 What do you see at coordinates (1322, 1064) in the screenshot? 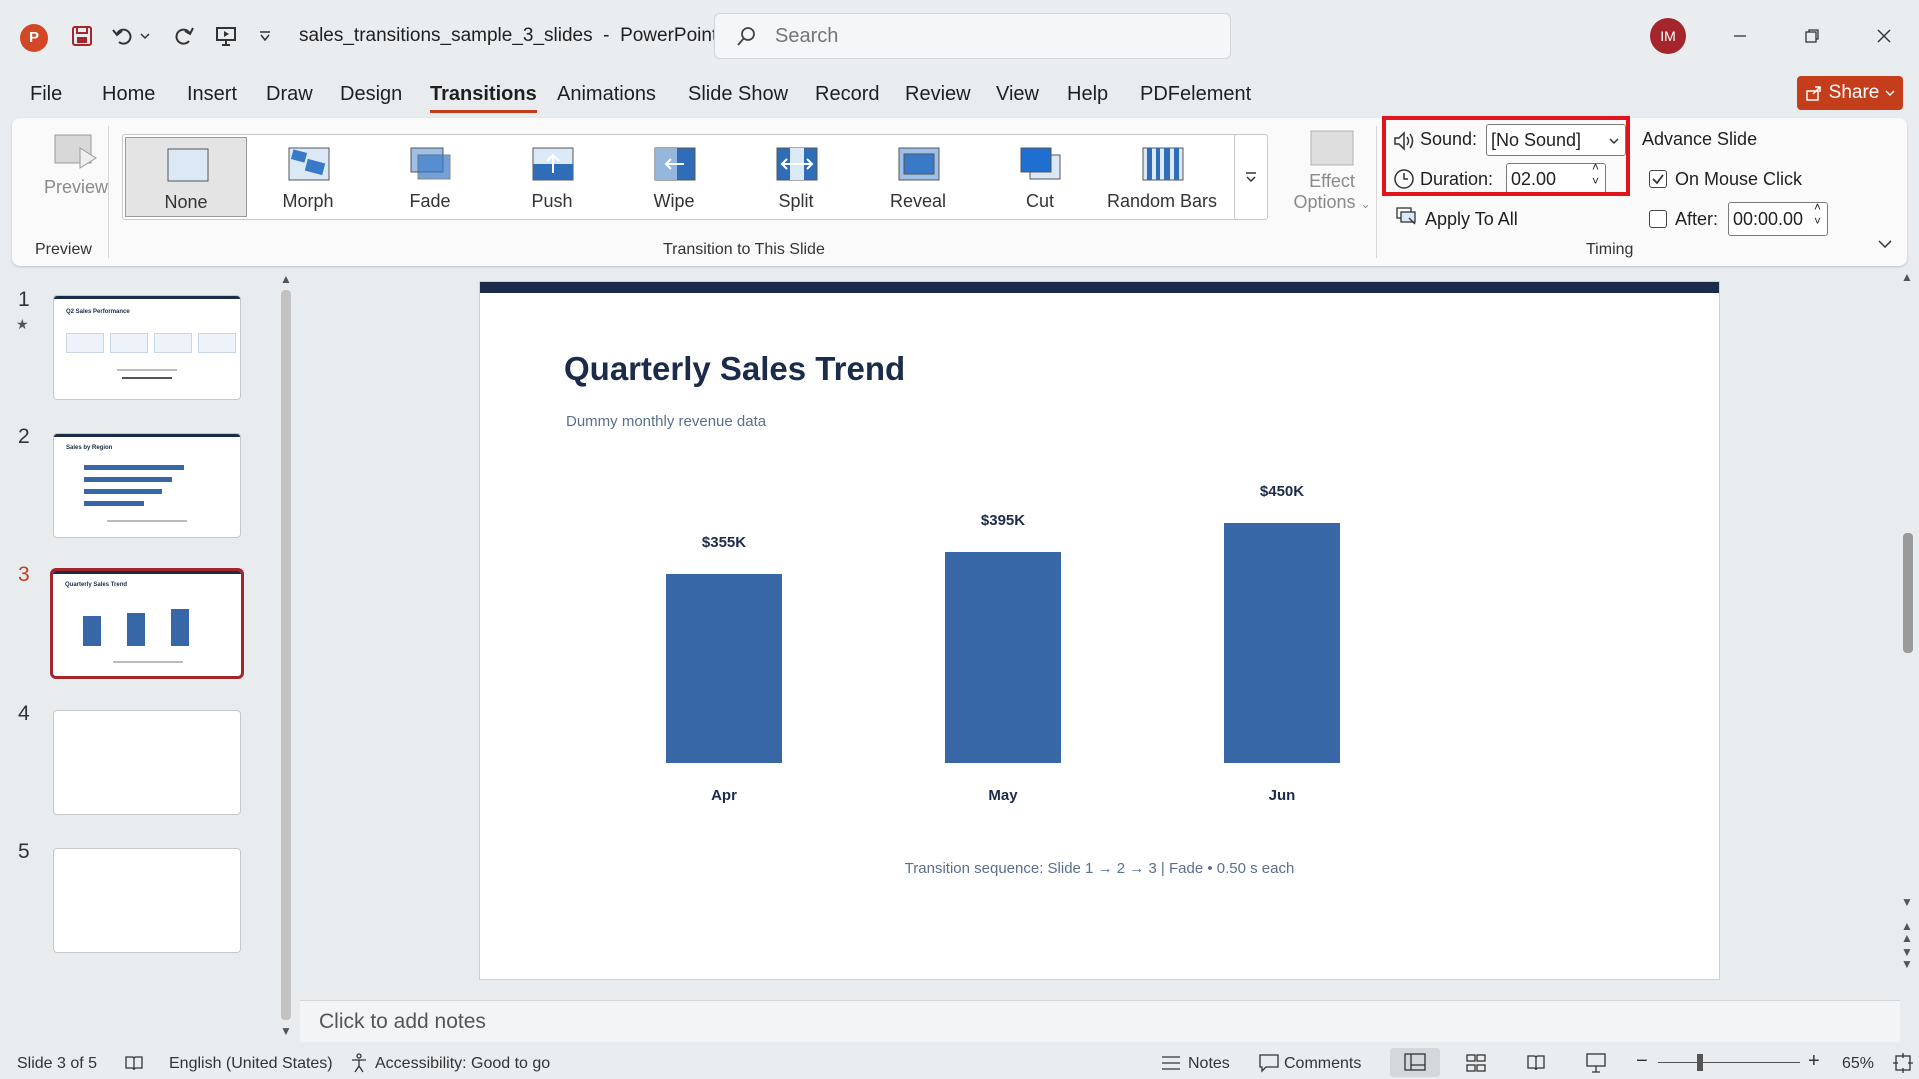
I see `comments-button: Comments` at bounding box center [1322, 1064].